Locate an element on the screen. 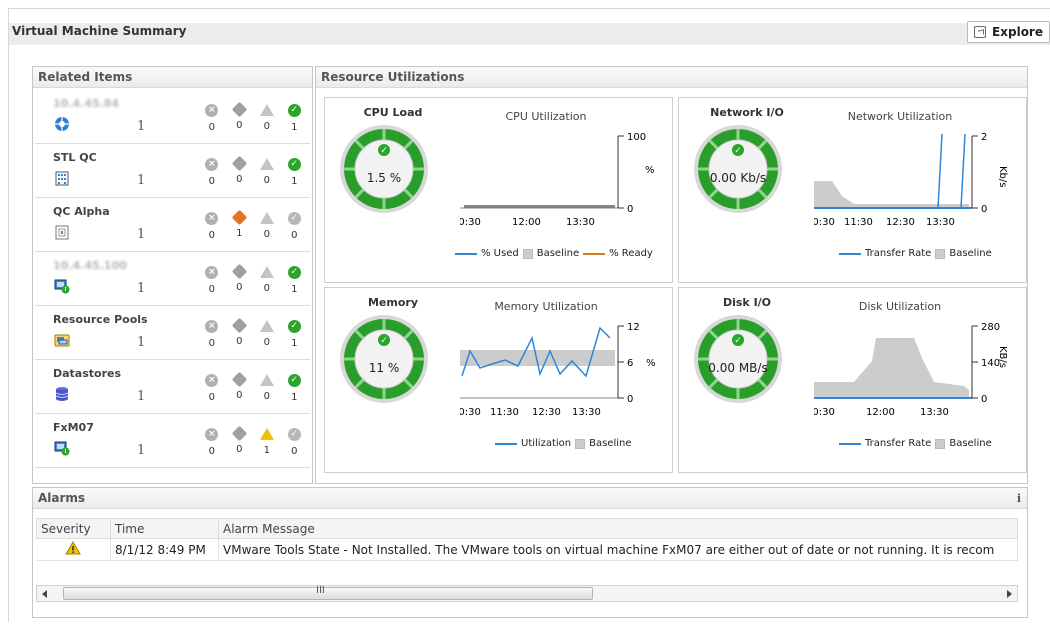  critical-icon: × is located at coordinates (212, 110).